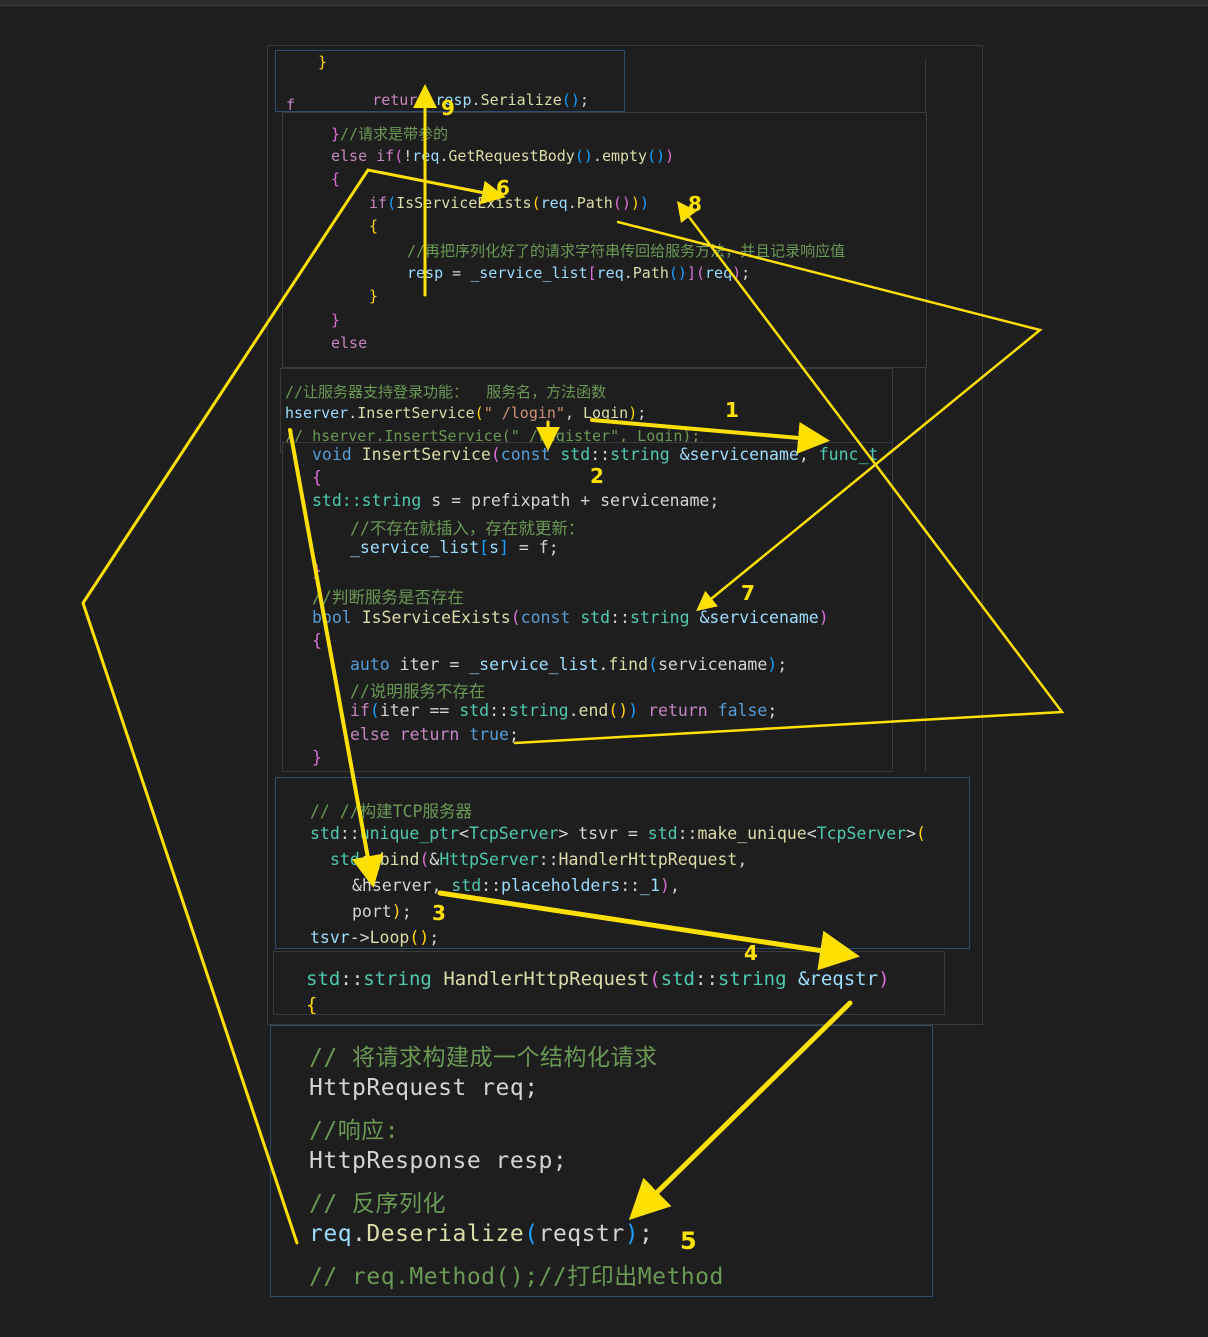 This screenshot has width=1208, height=1337. Describe the element at coordinates (438, 1161) in the screenshot. I see `code-line: HttpResponse resp;` at that location.